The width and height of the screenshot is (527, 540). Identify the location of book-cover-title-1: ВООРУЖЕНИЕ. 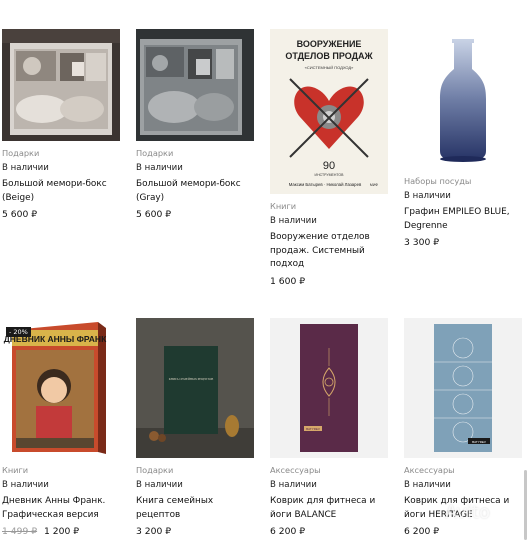
(329, 44).